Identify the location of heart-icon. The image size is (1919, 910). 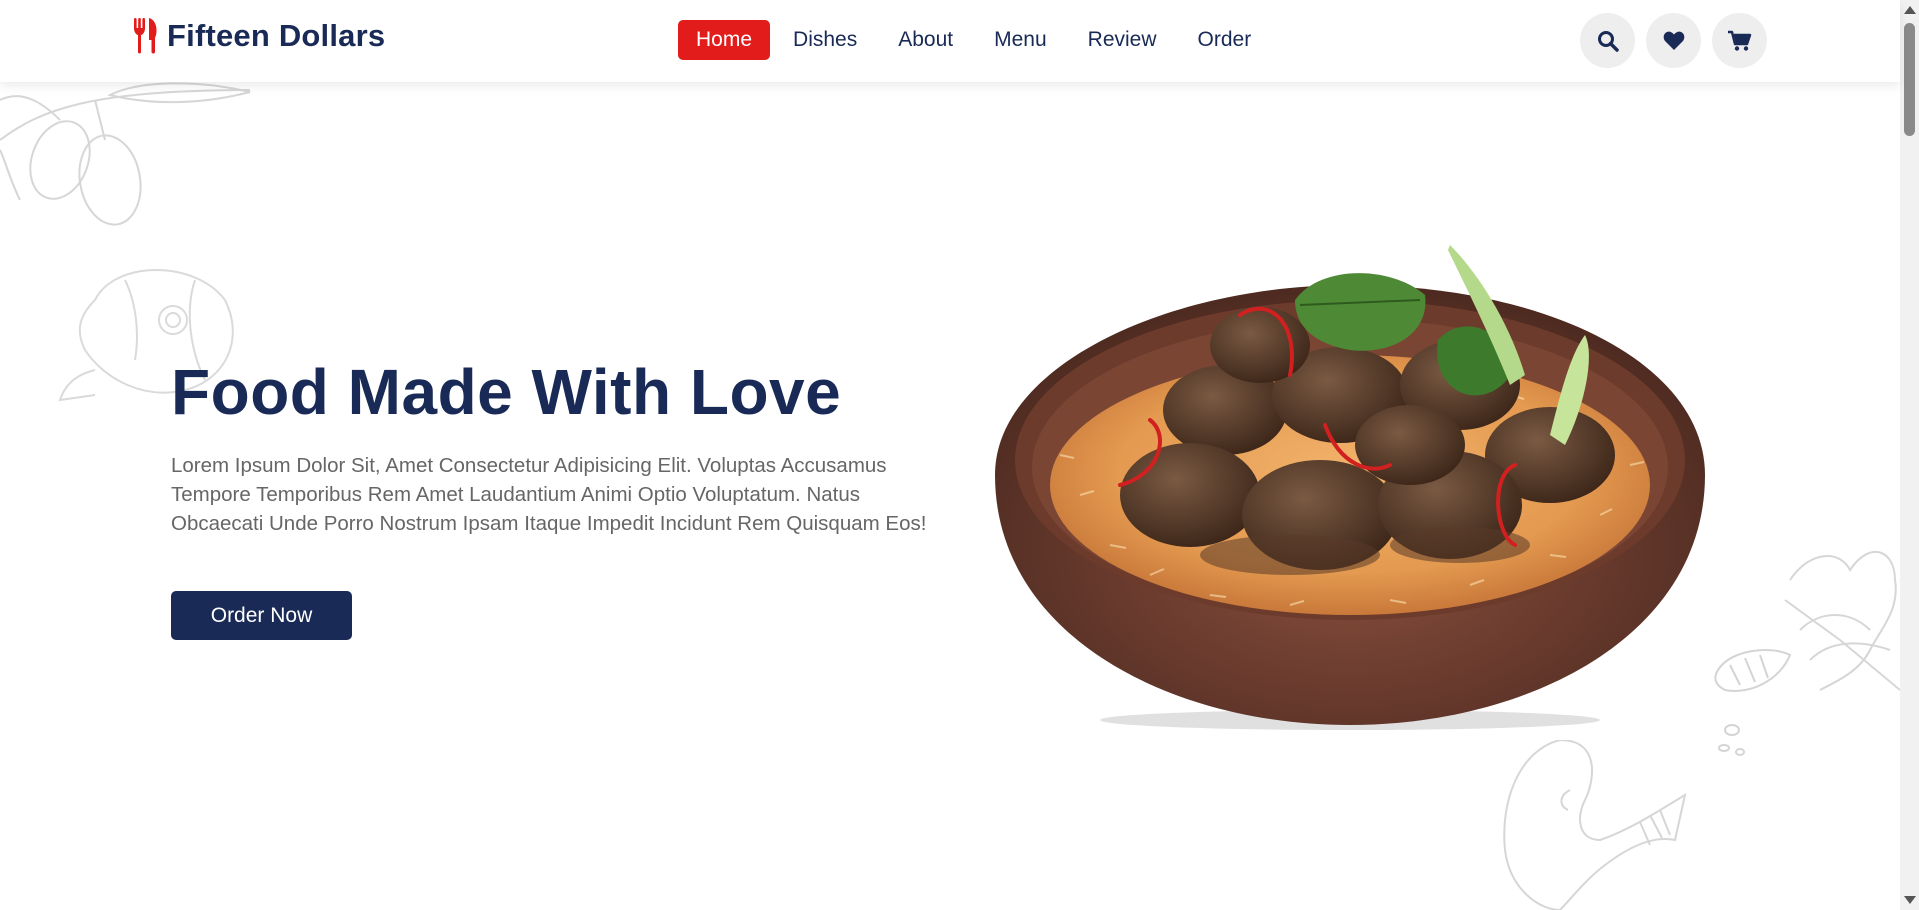
(1673, 40).